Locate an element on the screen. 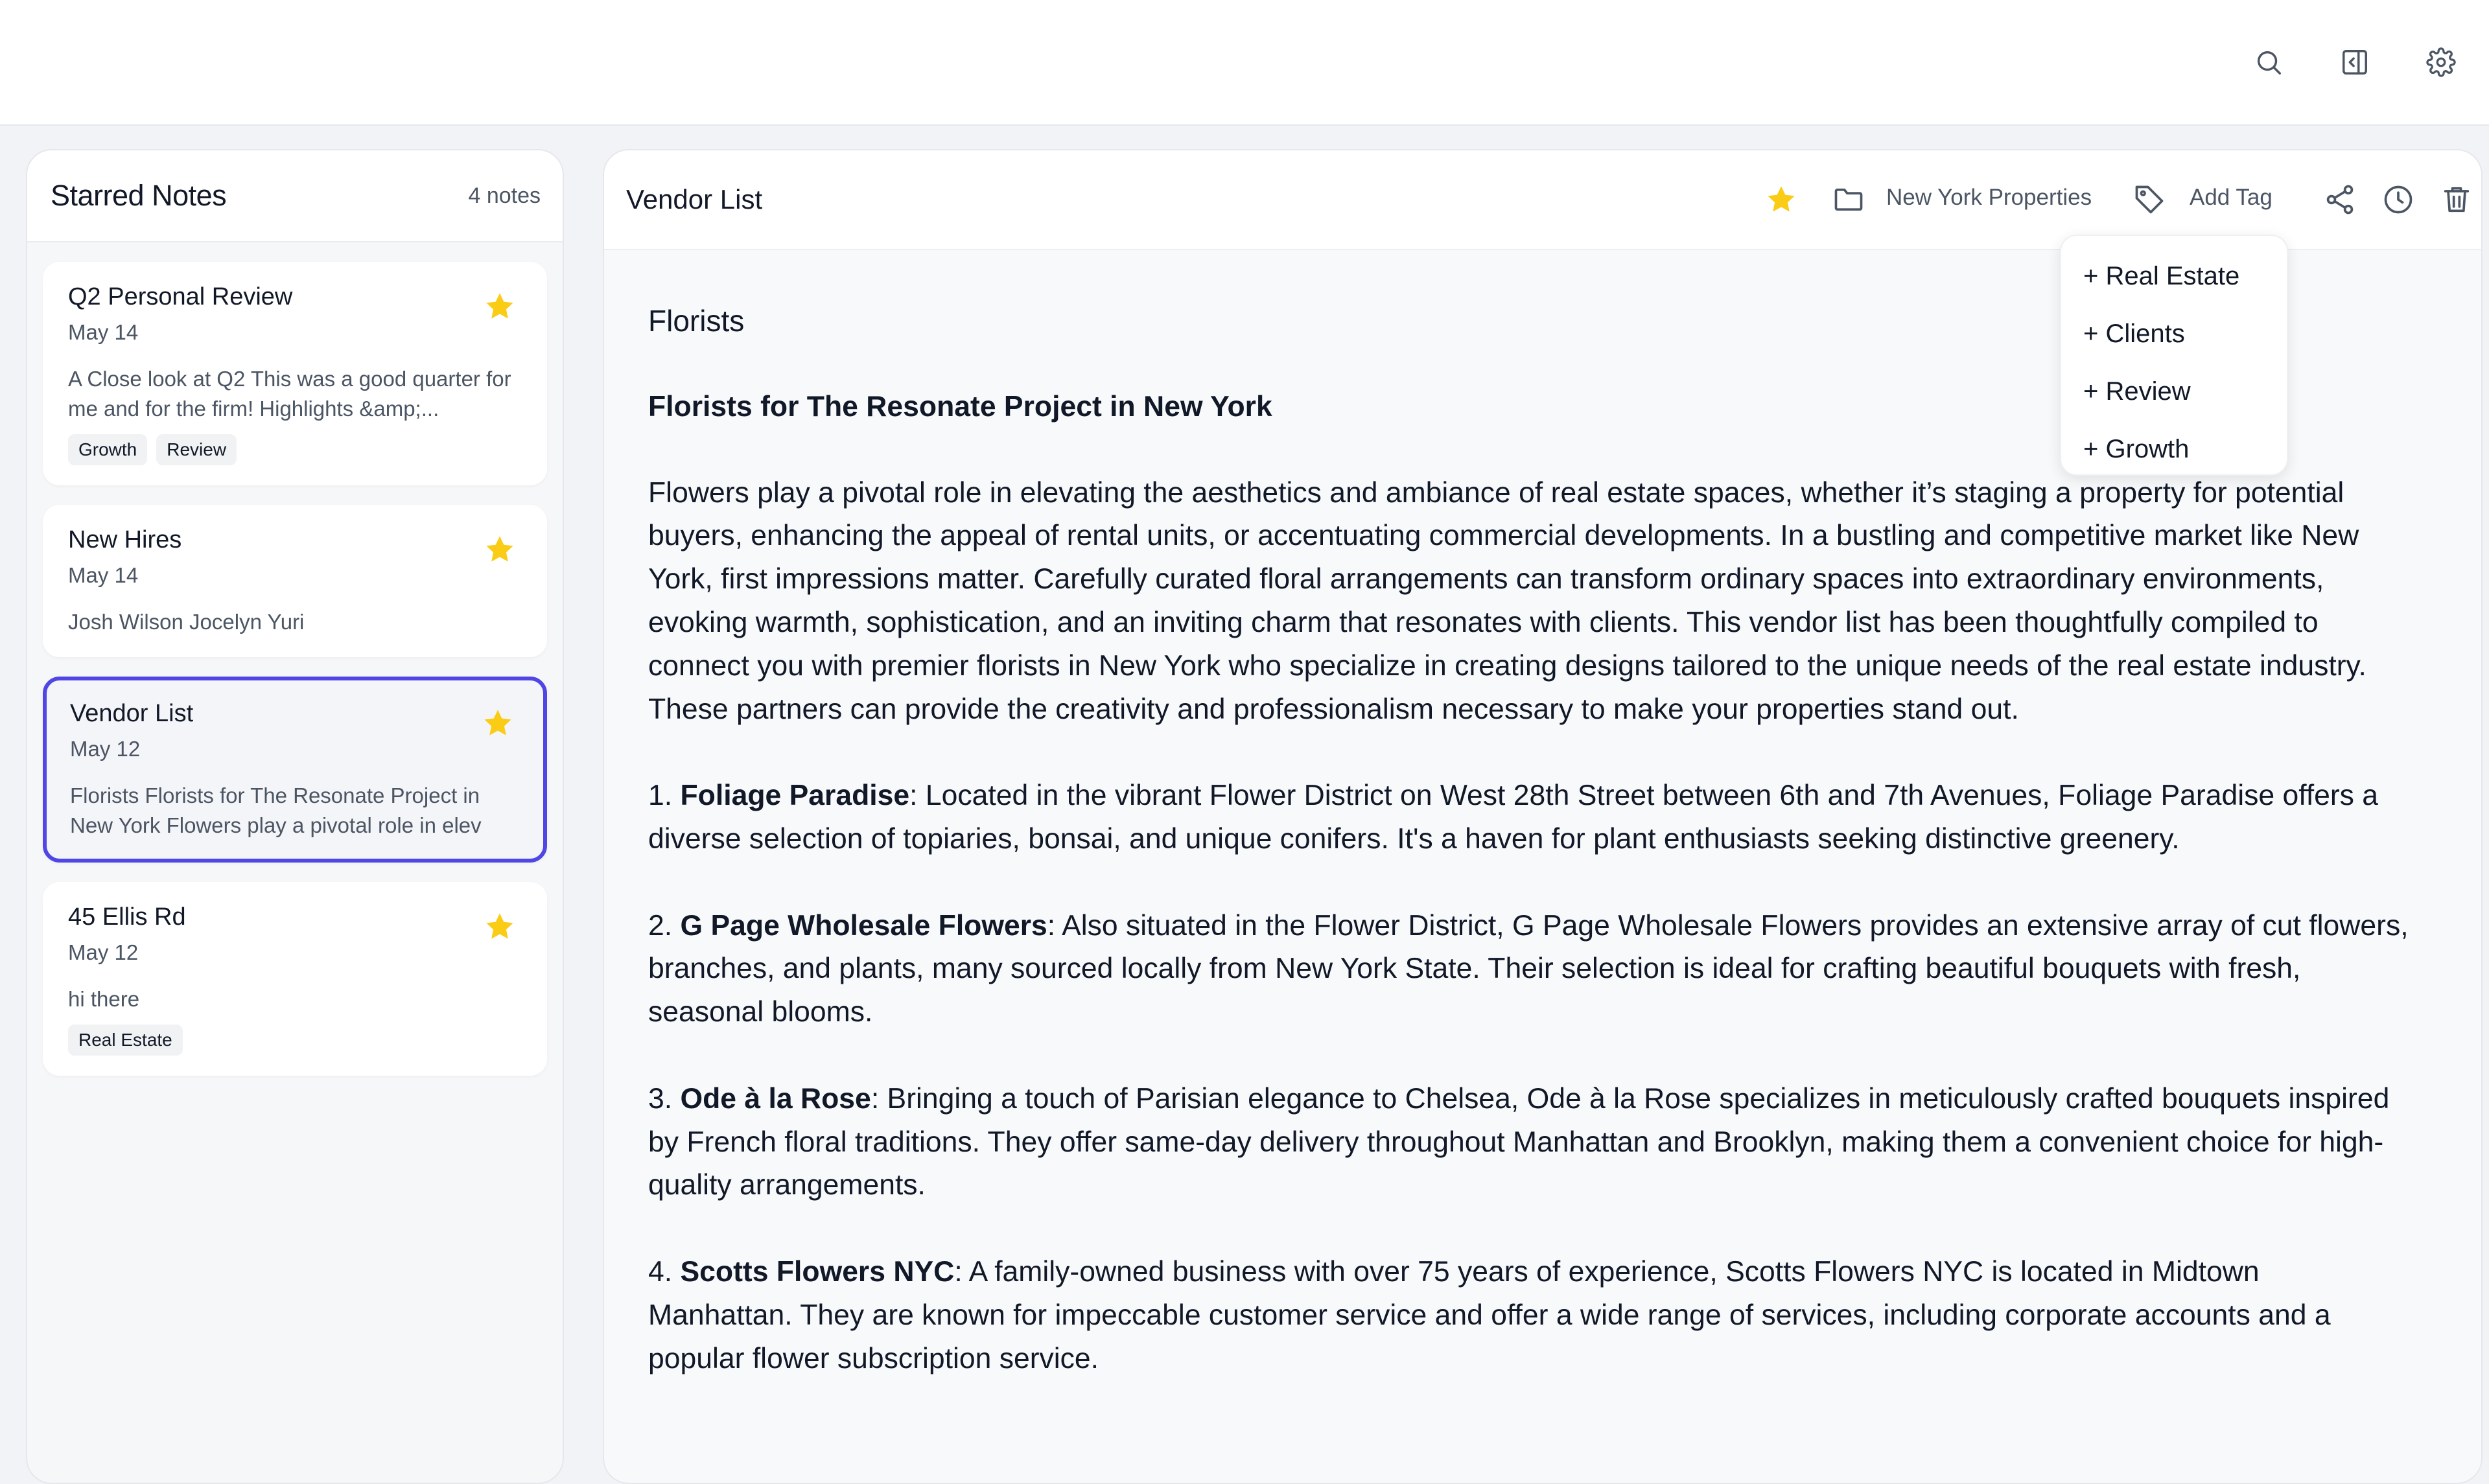 The height and width of the screenshot is (1484, 2489). note-card-title: Q2 Personal Review is located at coordinates (180, 296).